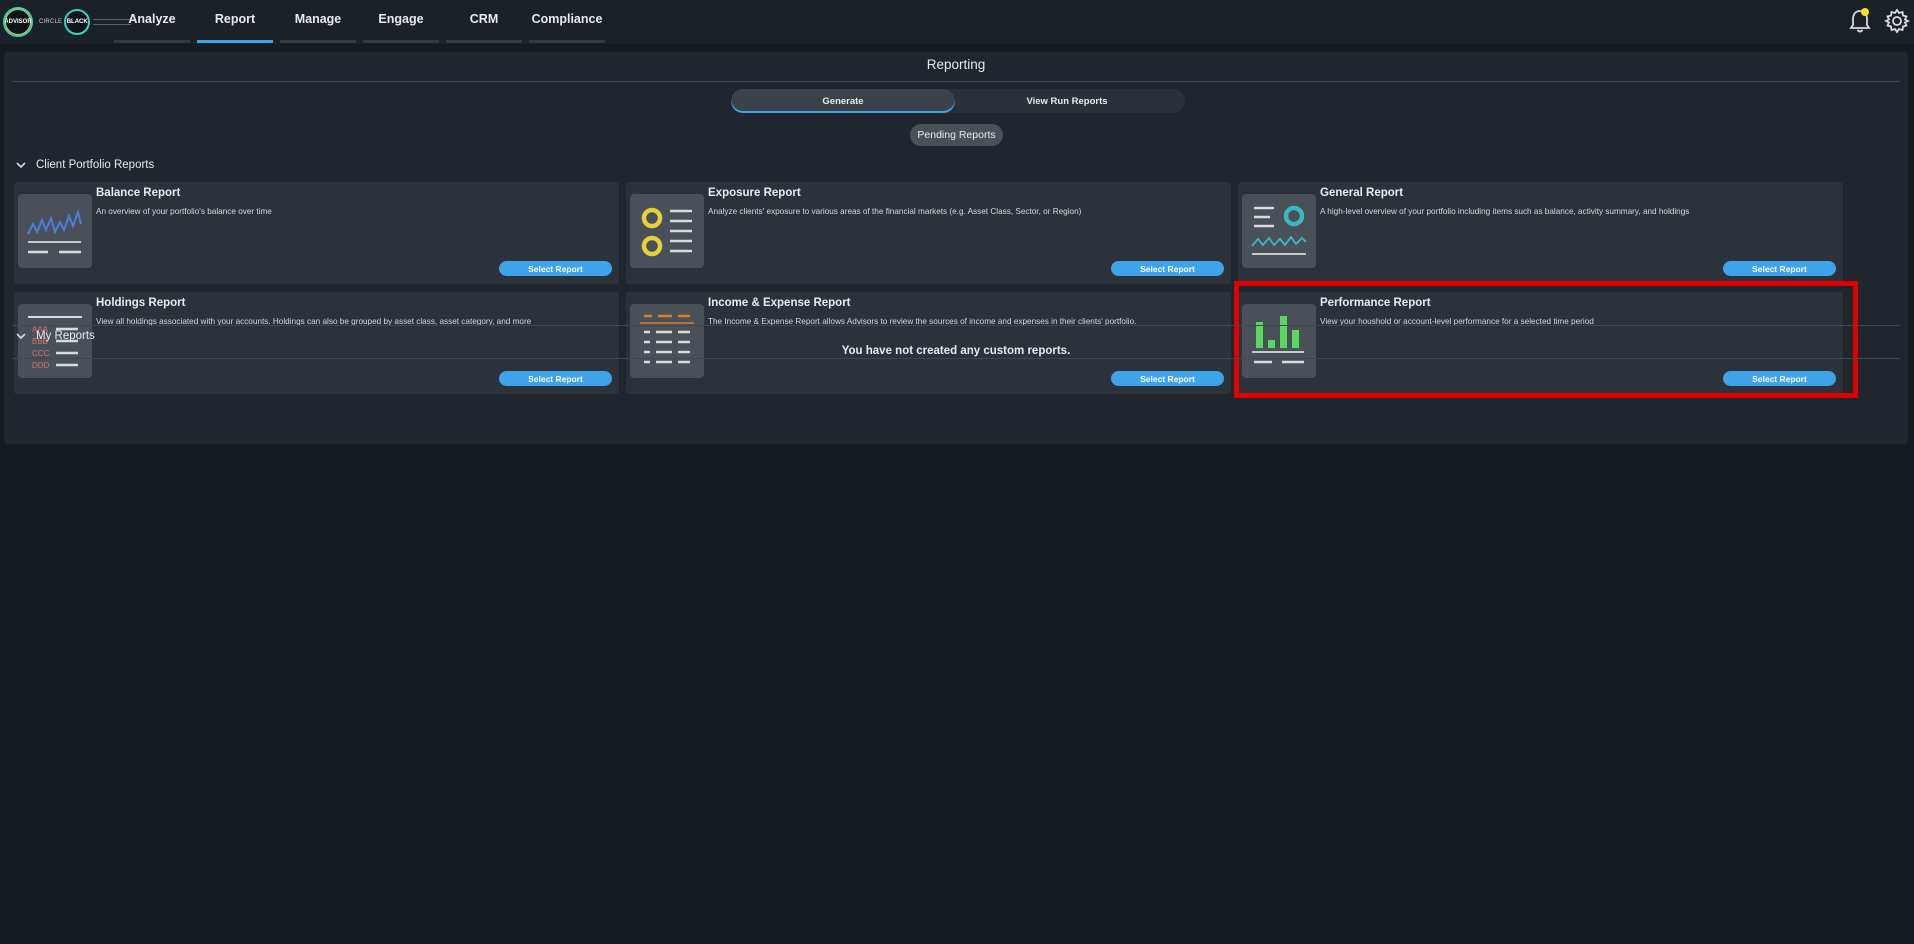 The height and width of the screenshot is (944, 1914). I want to click on card-title: Exposure Report, so click(754, 193).